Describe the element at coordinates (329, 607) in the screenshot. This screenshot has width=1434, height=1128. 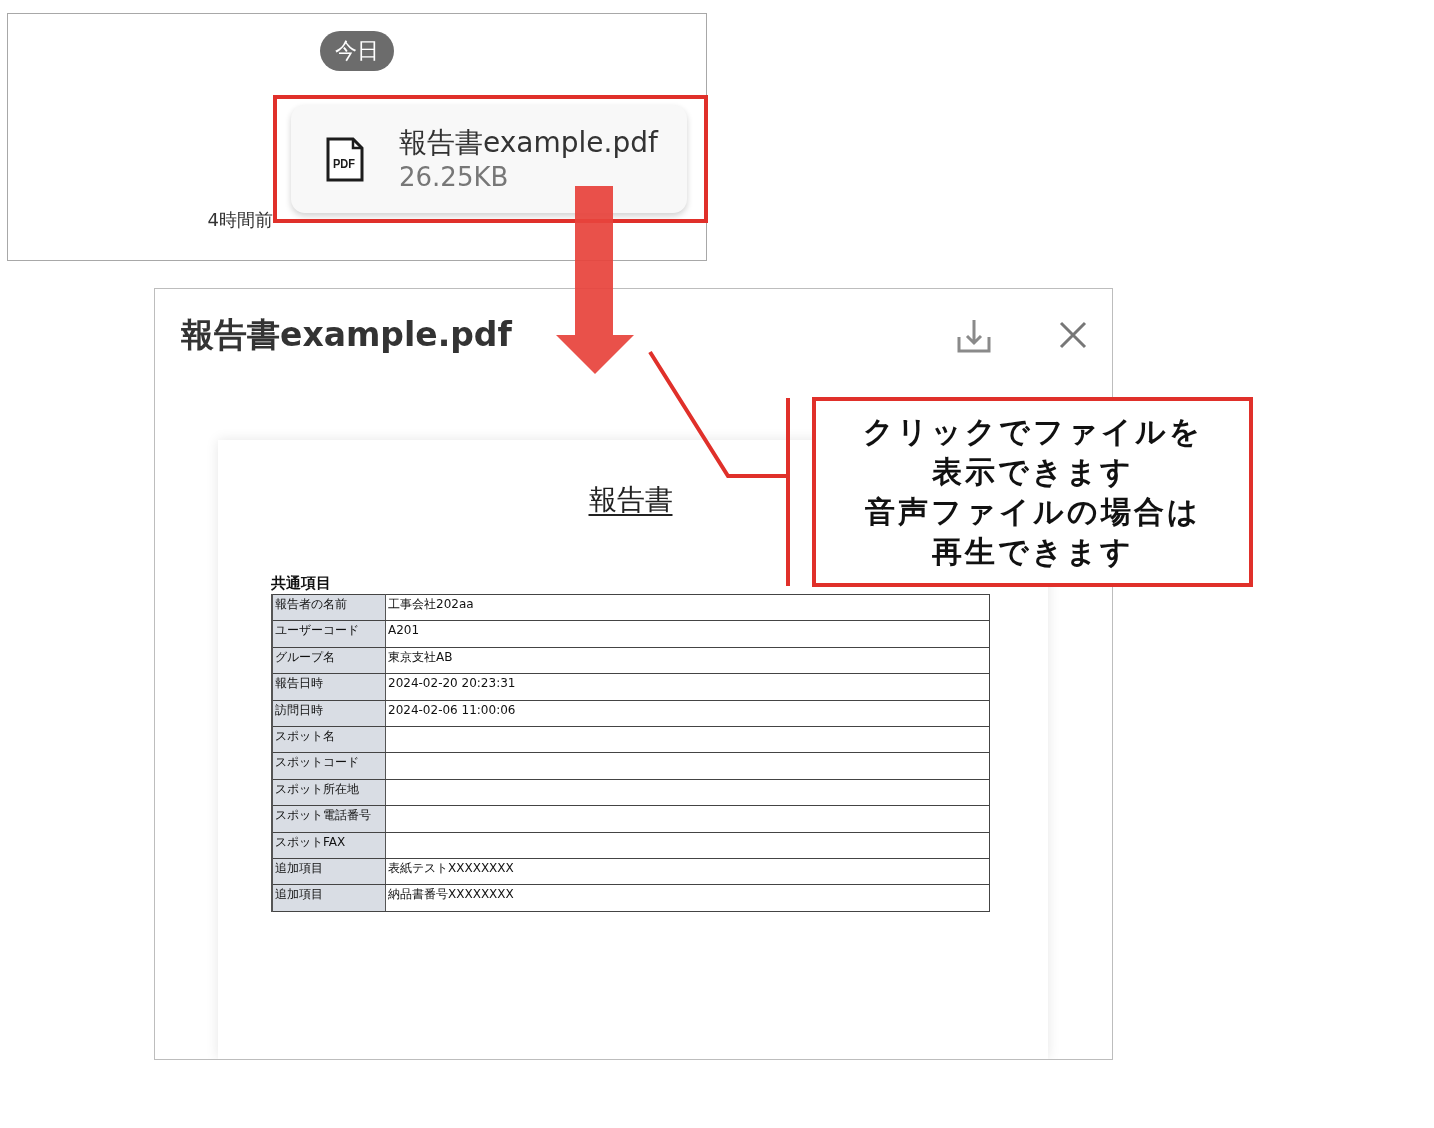
I see `table-cell: 報告者の名前` at that location.